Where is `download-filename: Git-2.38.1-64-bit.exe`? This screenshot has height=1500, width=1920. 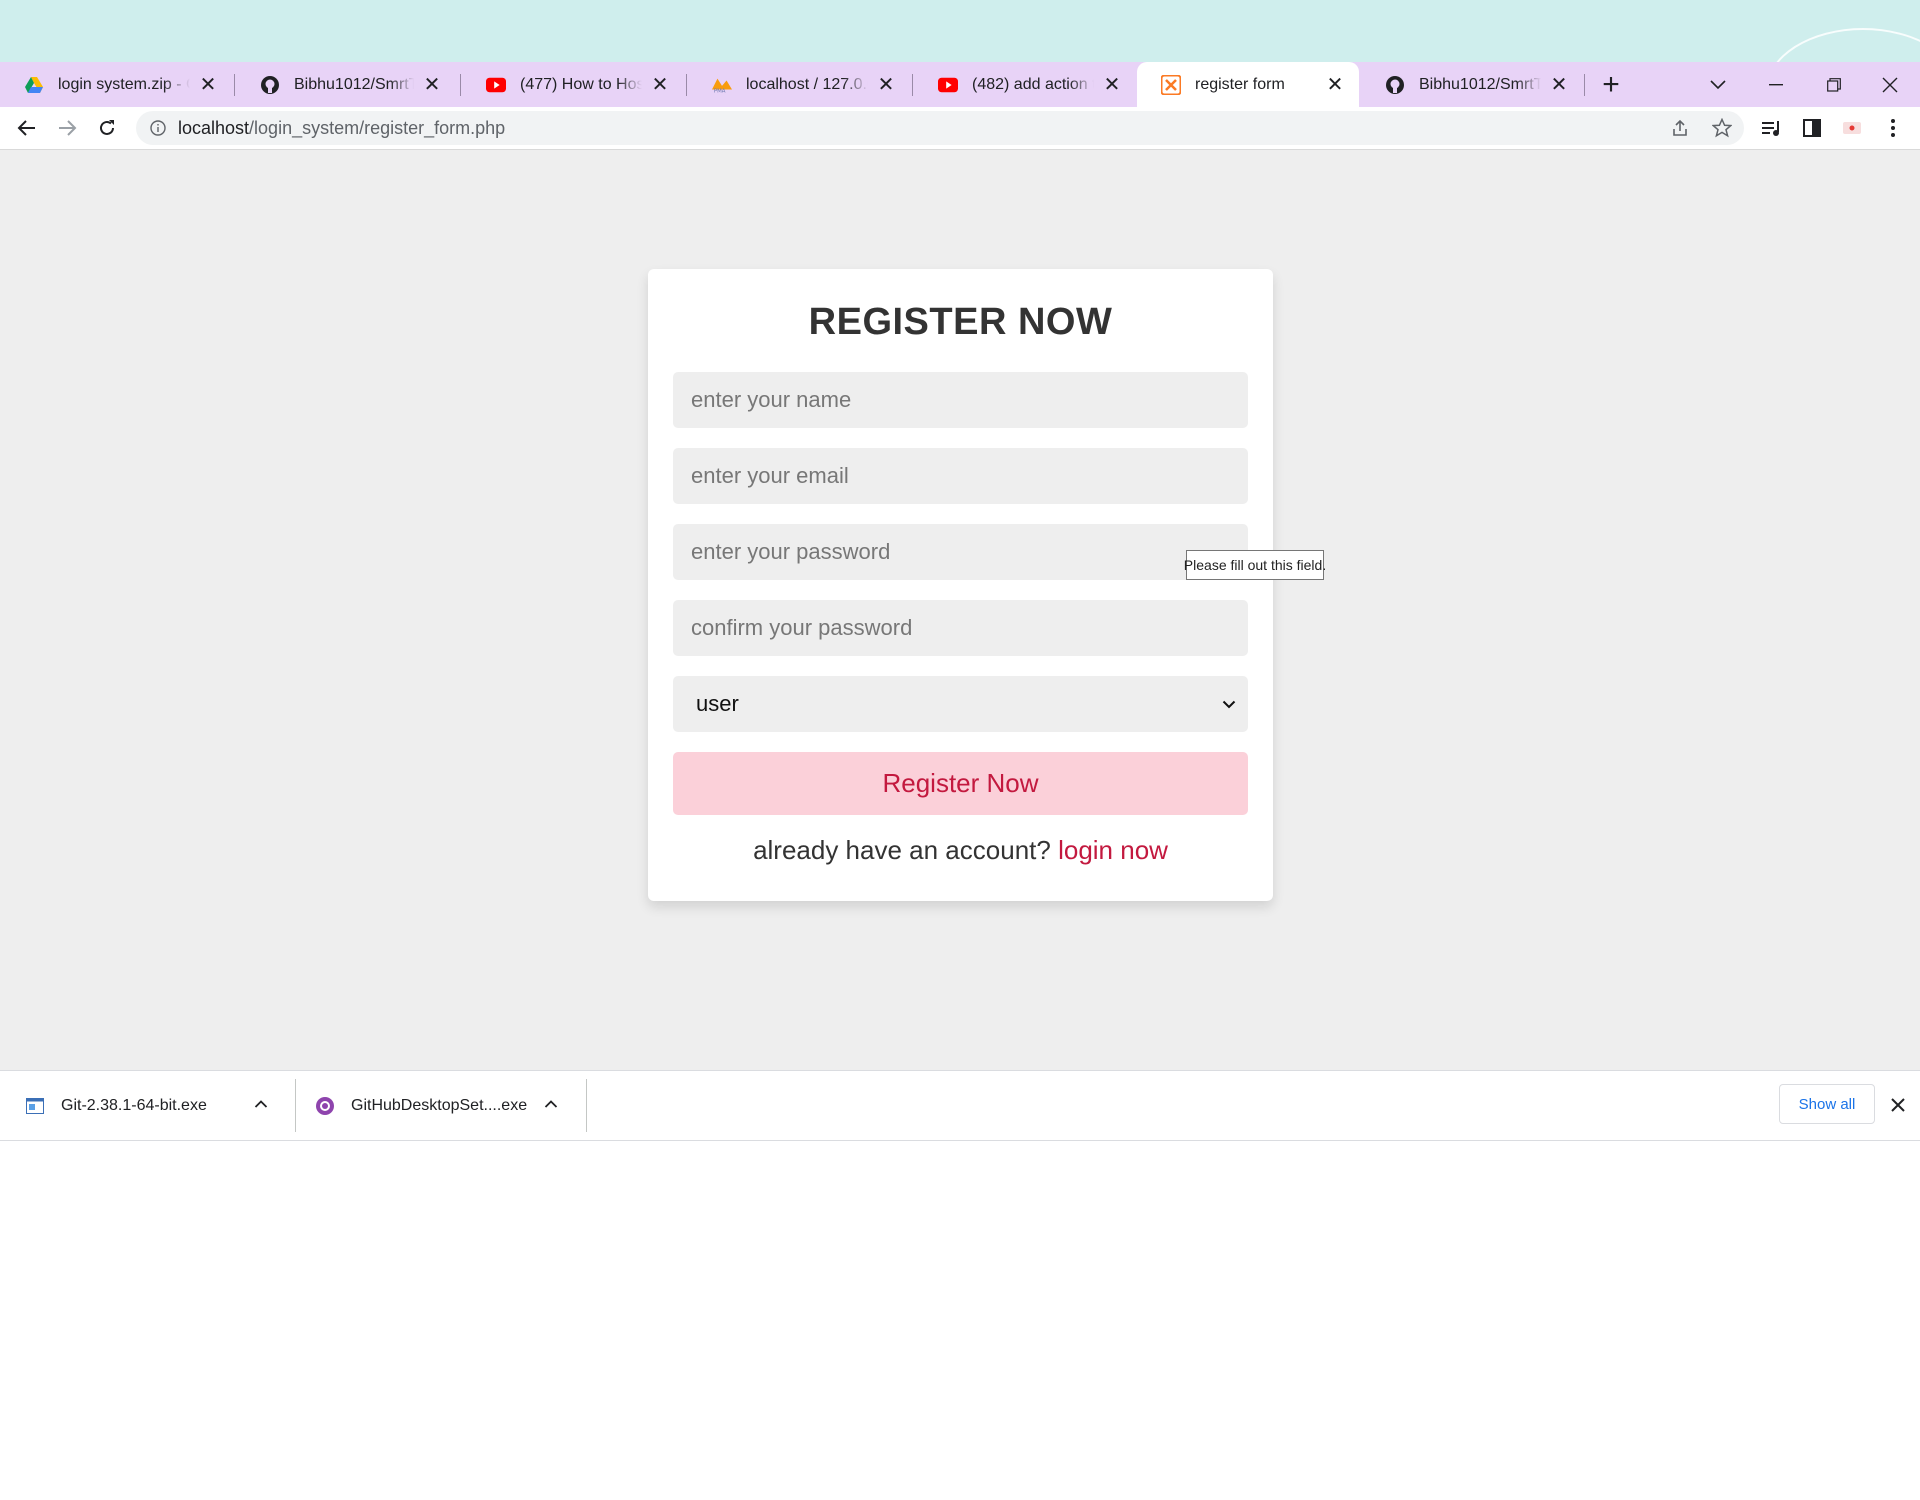
download-filename: Git-2.38.1-64-bit.exe is located at coordinates (134, 1105).